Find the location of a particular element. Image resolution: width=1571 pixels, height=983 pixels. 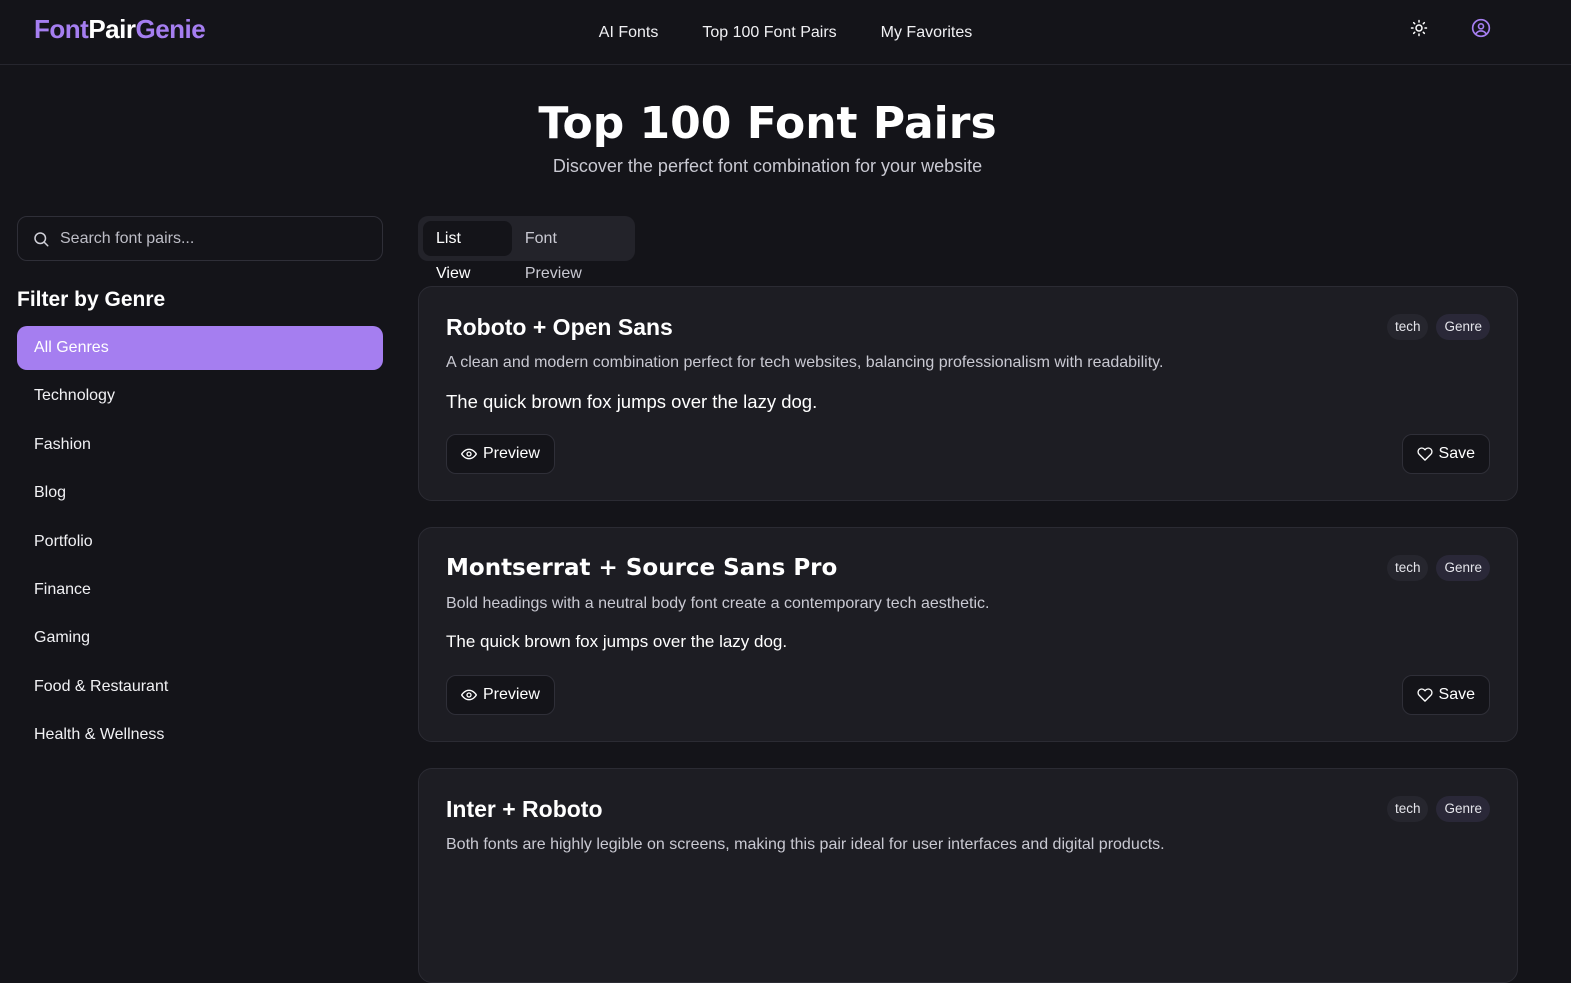

search-icon is located at coordinates (41, 239).